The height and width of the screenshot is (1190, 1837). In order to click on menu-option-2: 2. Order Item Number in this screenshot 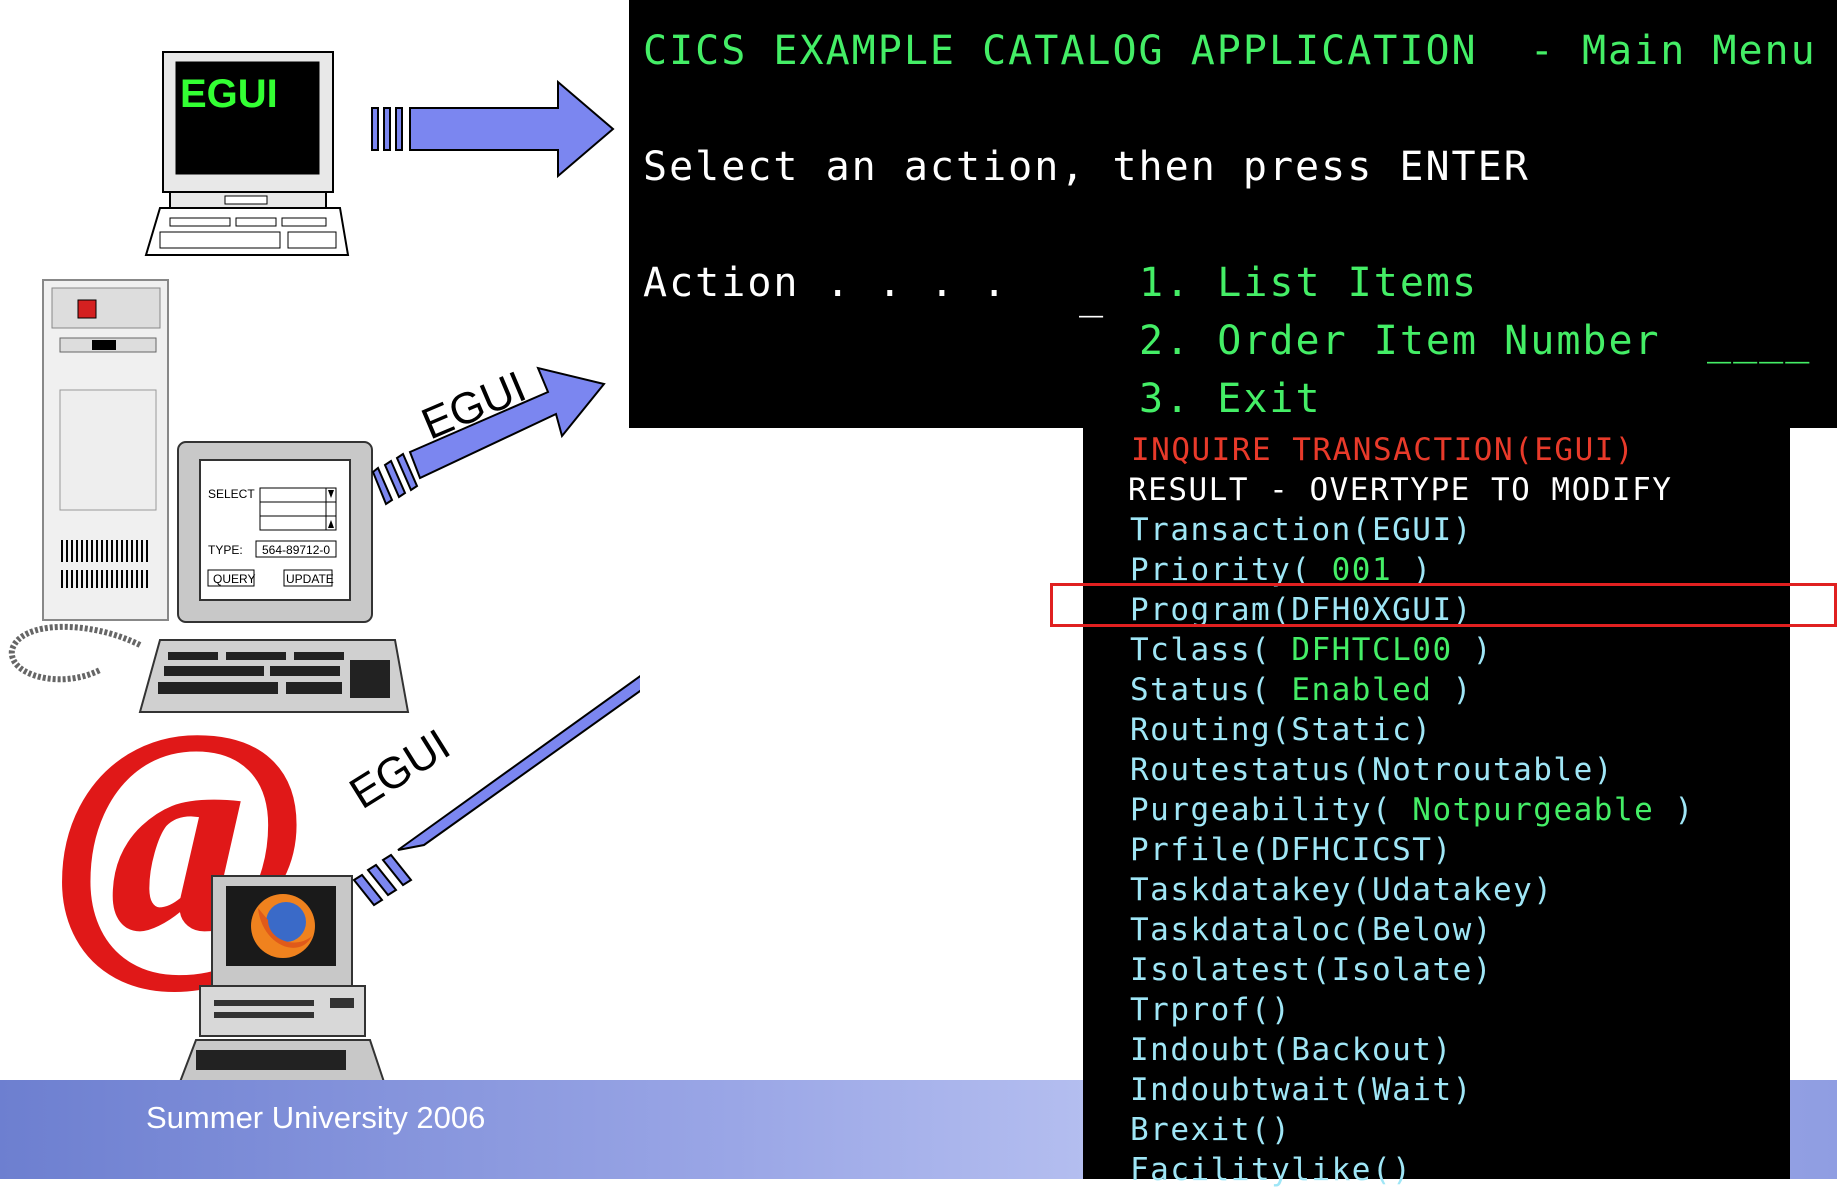, I will do `click(1400, 341)`.